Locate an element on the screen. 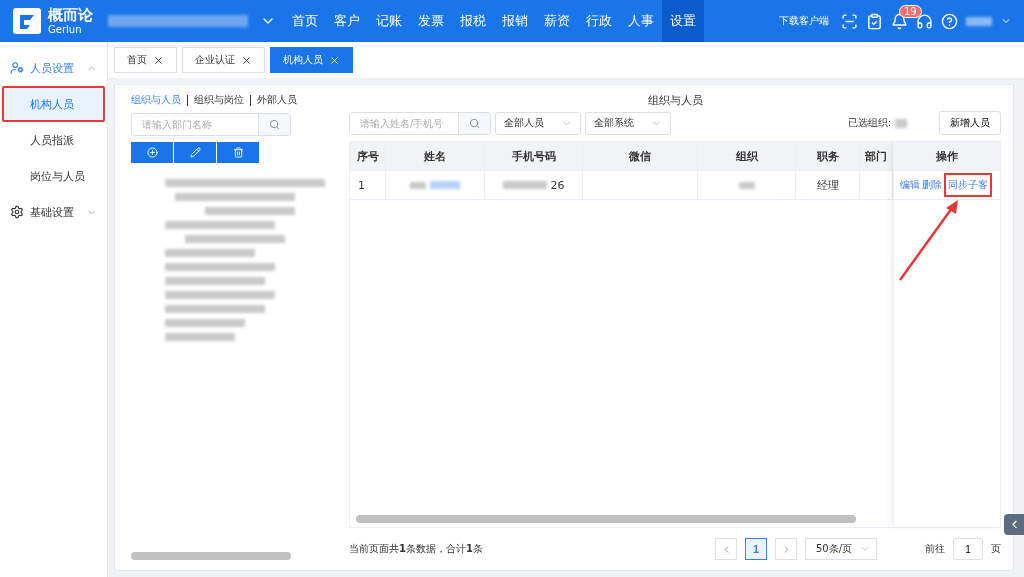 The height and width of the screenshot is (577, 1024). view-link: 外部人员 is located at coordinates (277, 100).